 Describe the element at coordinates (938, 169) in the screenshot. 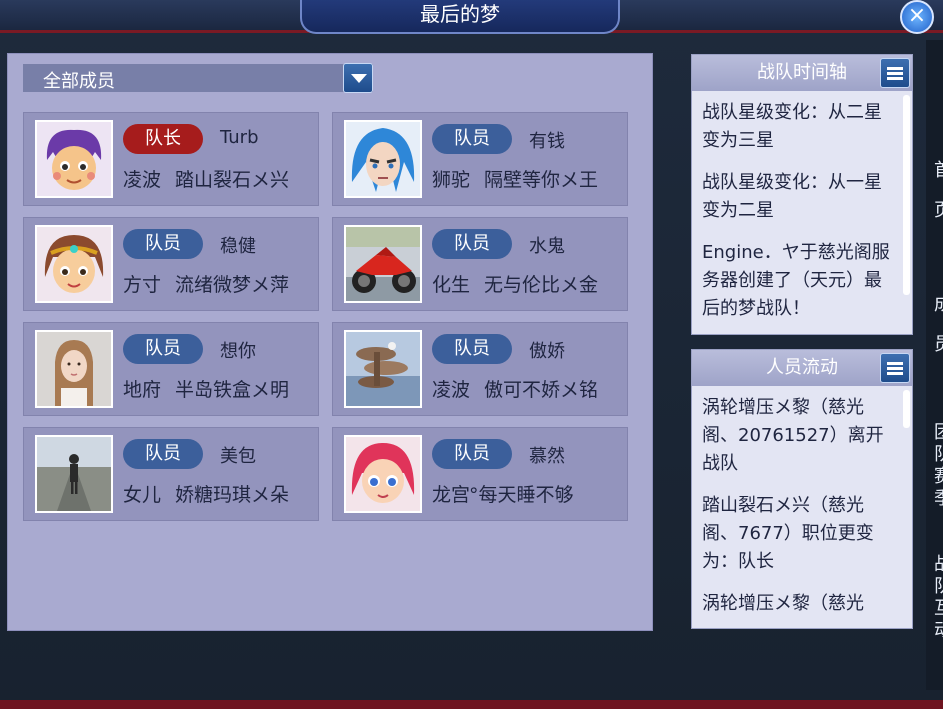

I see `side-tab-char: 首` at that location.